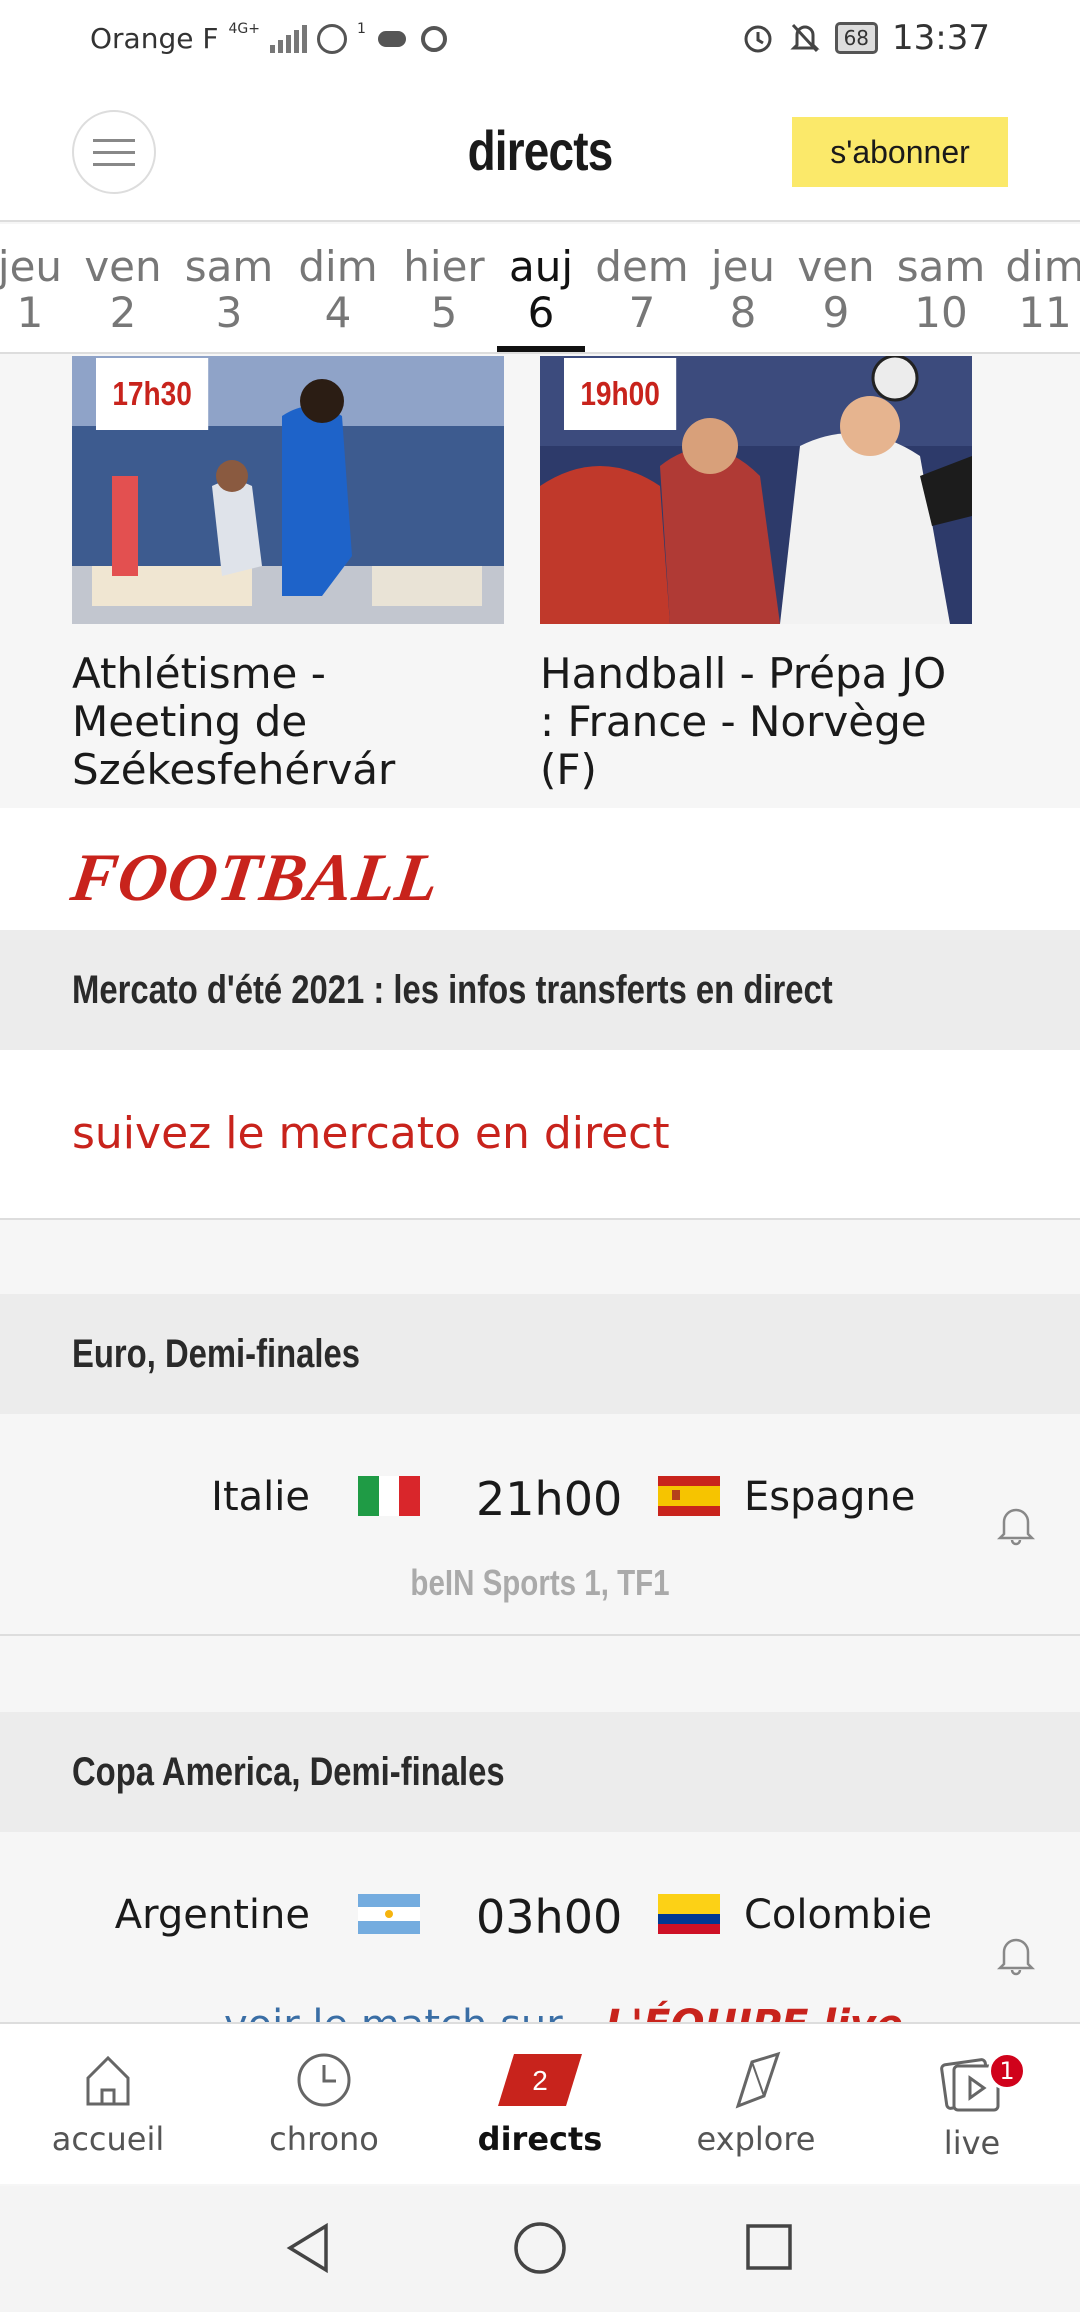  I want to click on mercato-link: suivez le mercato en direct, so click(371, 1133).